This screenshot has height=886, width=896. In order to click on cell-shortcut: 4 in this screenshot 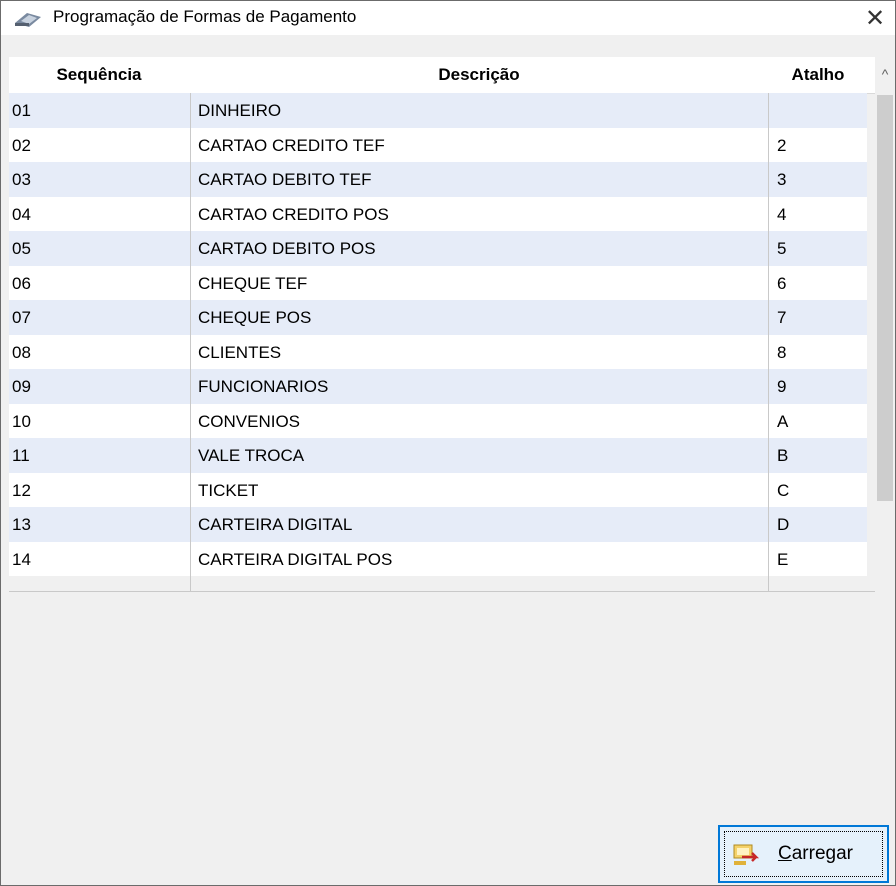, I will do `click(822, 214)`.